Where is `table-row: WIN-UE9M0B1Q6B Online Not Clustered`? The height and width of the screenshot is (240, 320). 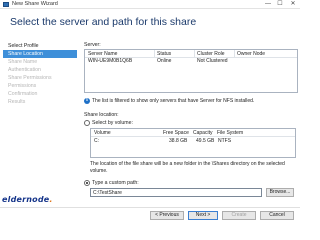
table-row: WIN-UE9M0B1Q6B Online Not Clustered is located at coordinates (191, 61).